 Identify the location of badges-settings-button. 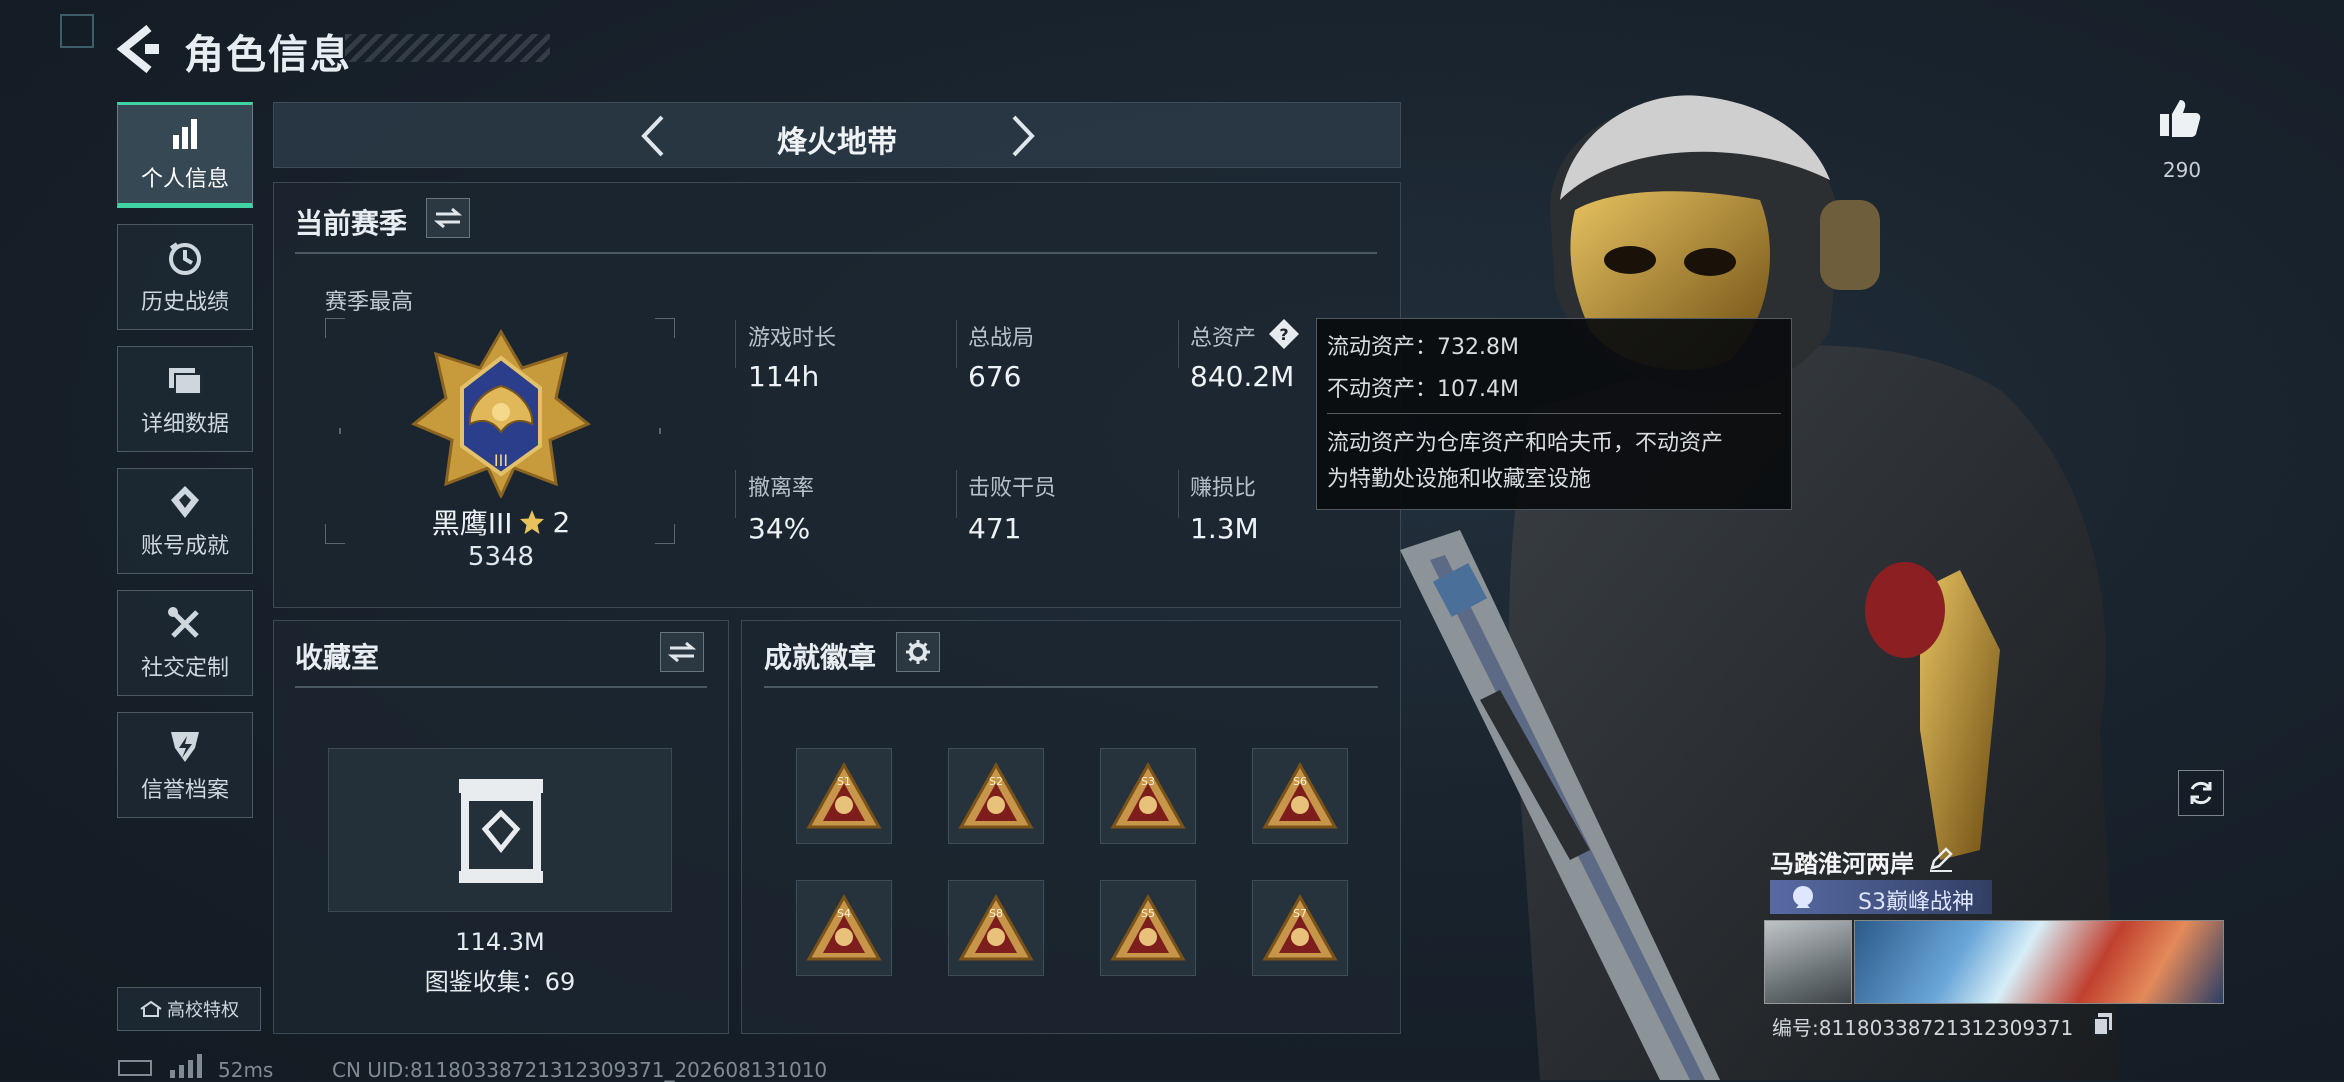
(918, 652).